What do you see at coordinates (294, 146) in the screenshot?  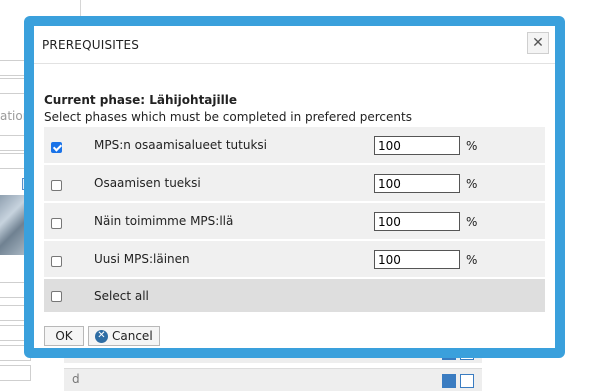 I see `phase-row: MPS:n osaamisalueet tutuksi %` at bounding box center [294, 146].